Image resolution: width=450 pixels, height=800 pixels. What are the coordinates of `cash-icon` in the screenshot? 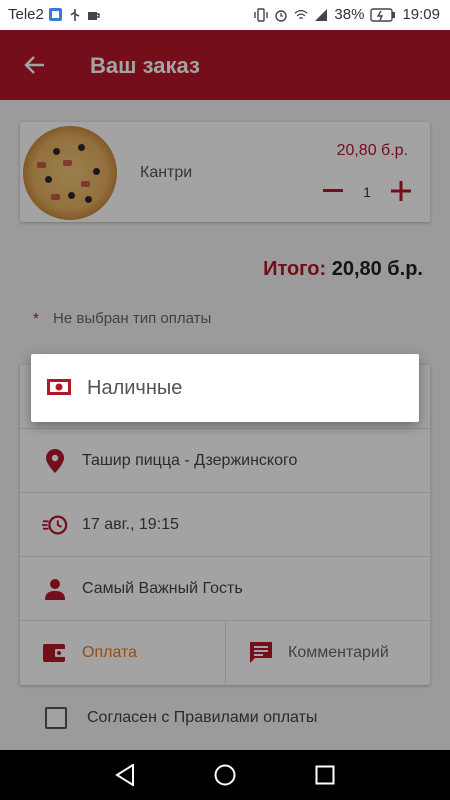 It's located at (59, 387).